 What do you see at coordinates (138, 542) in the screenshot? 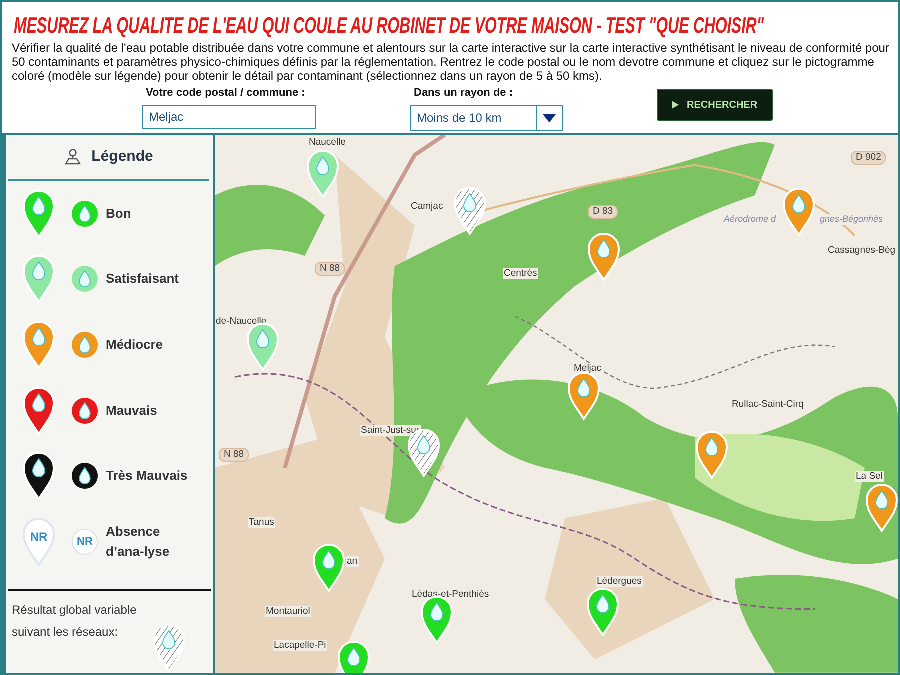
I see `legend-label: Absence d’ana-lyse` at bounding box center [138, 542].